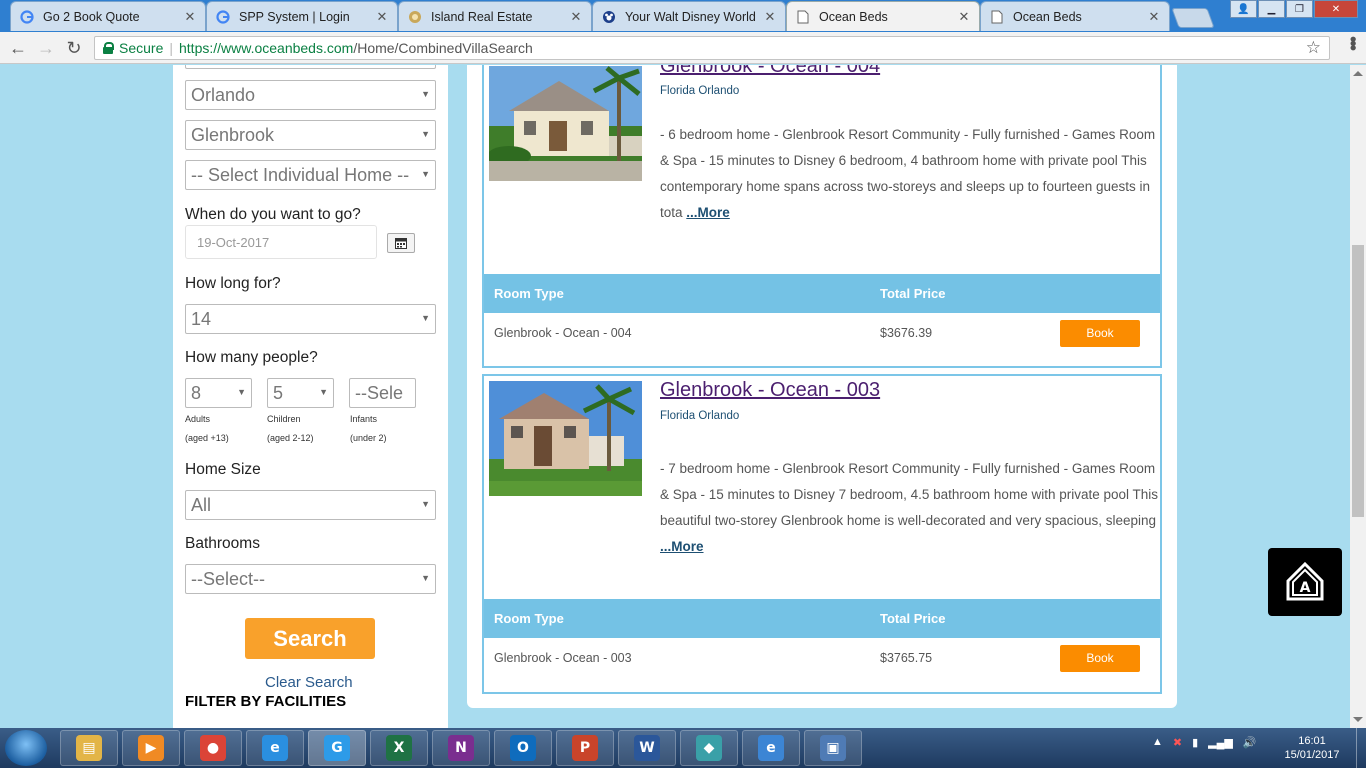 This screenshot has height=768, width=1366. Describe the element at coordinates (770, 71) in the screenshot. I see `villa-title-link: Glenbrook - Ocean - 004` at that location.